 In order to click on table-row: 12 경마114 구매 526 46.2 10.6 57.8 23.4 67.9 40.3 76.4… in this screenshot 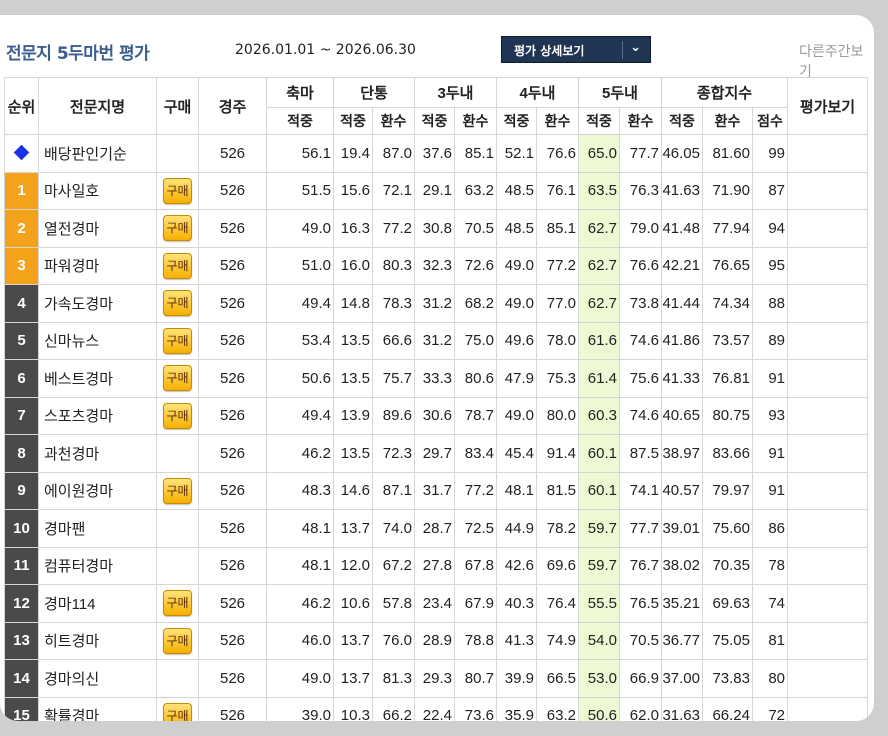, I will do `click(436, 603)`.